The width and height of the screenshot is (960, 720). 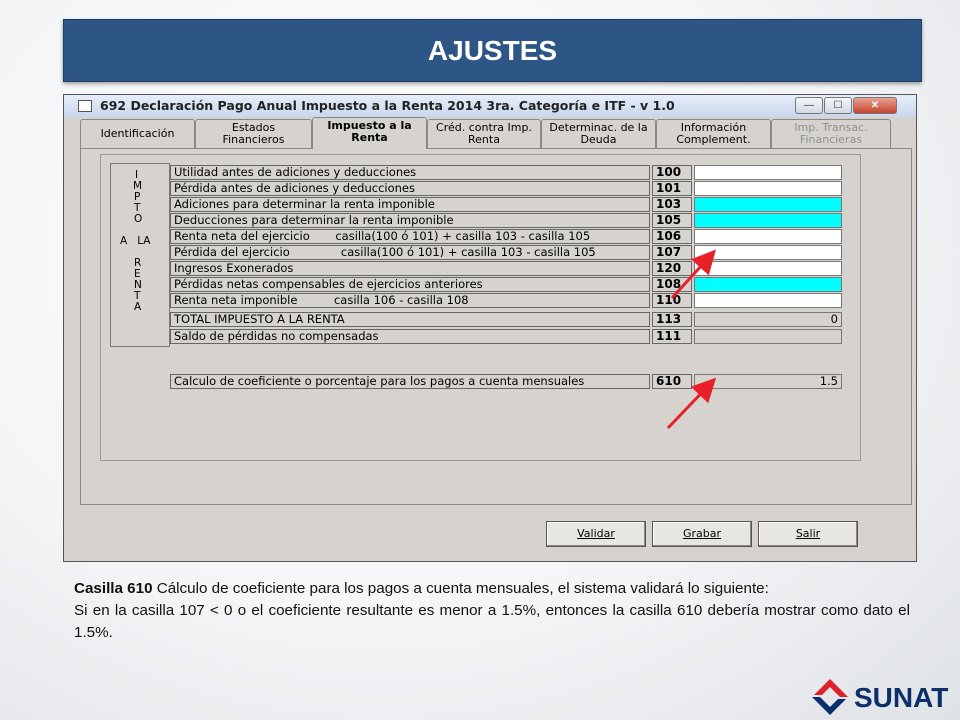 I want to click on tab-identificacion: Identificación, so click(x=137, y=133).